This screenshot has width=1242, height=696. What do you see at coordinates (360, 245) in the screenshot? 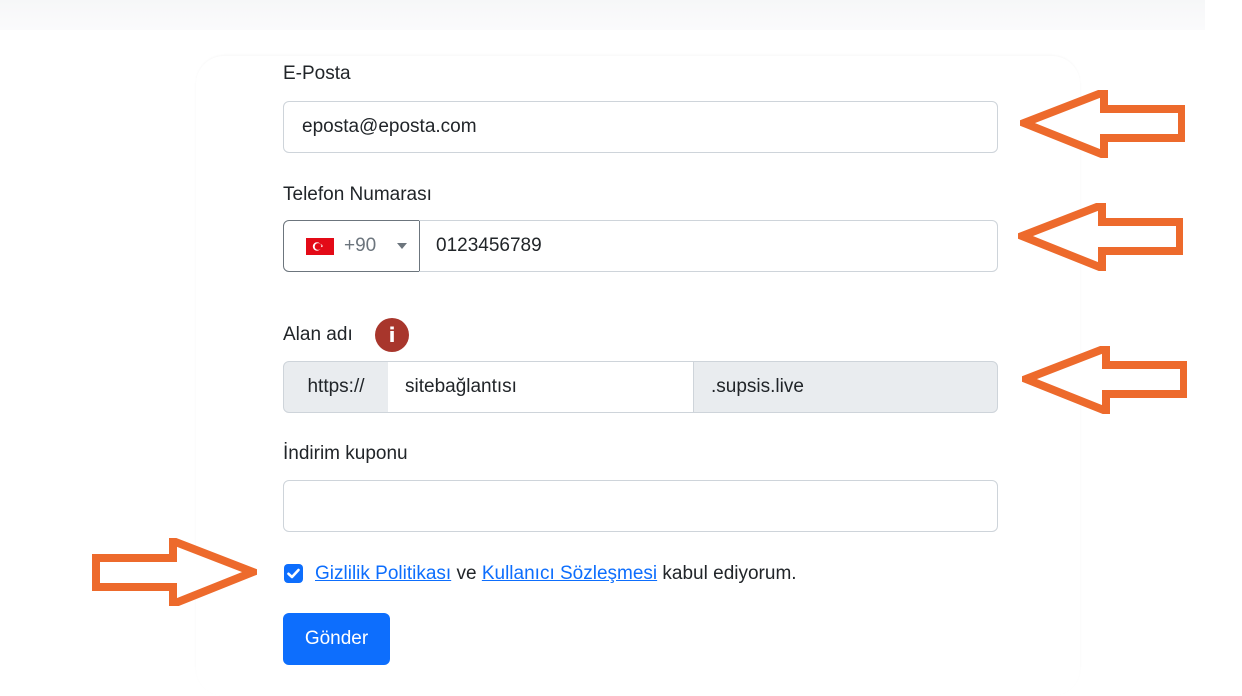
I see `dial-code: +90` at bounding box center [360, 245].